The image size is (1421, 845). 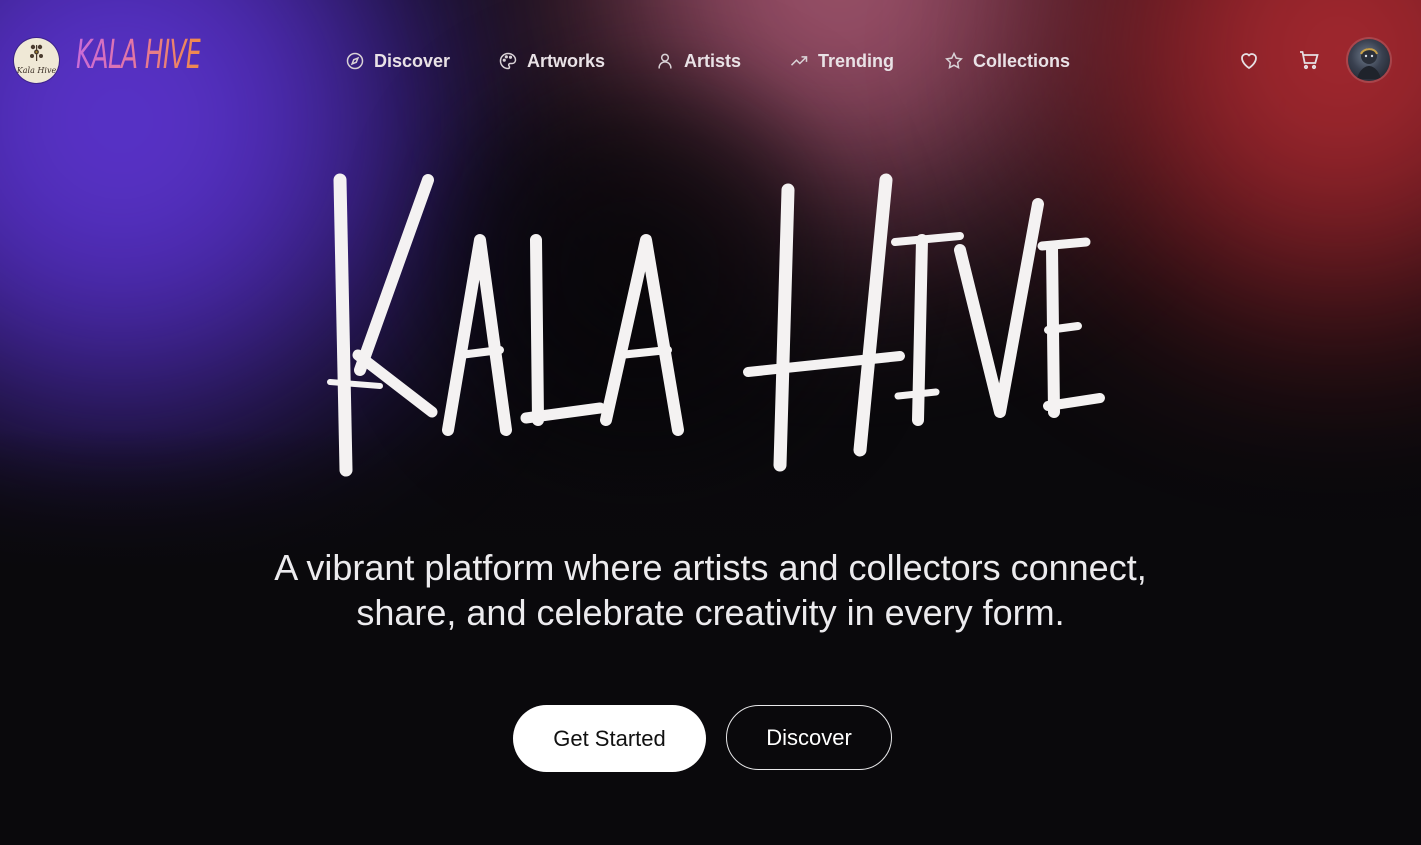 I want to click on nav-label-trending: Trending, so click(x=856, y=60).